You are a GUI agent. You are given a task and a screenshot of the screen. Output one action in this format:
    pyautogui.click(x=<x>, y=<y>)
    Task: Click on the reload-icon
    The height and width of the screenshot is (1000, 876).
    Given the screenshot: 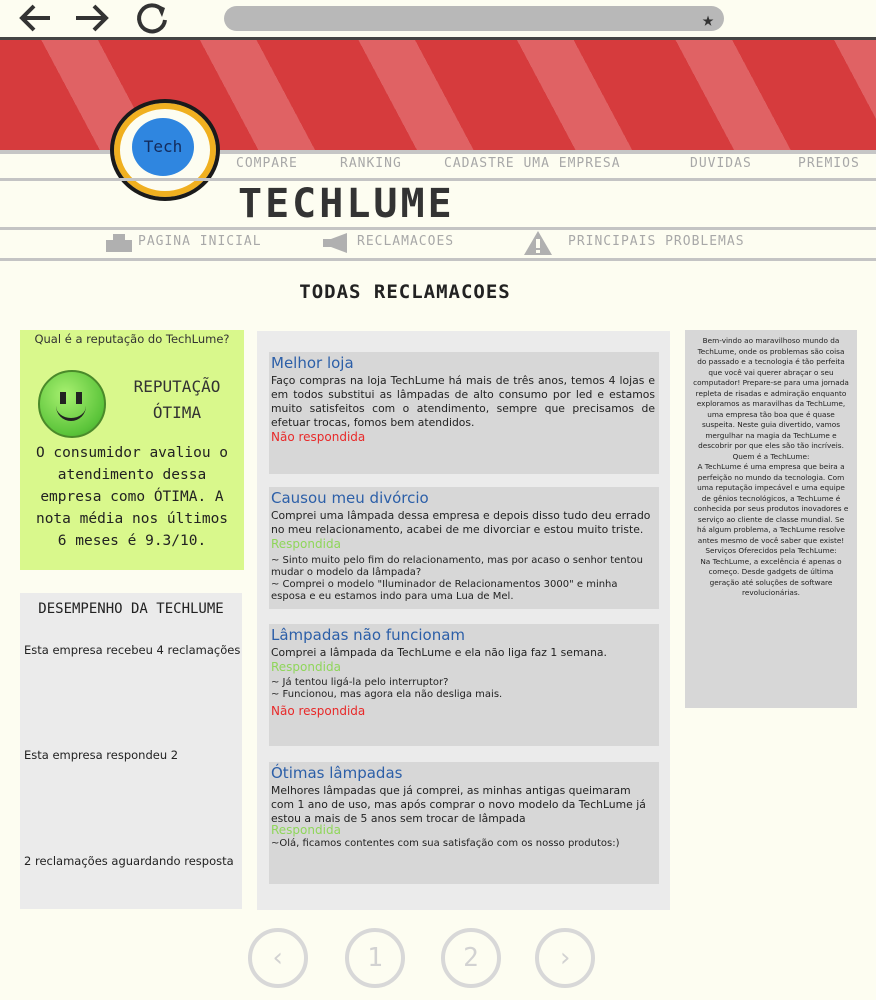 What is the action you would take?
    pyautogui.click(x=152, y=18)
    